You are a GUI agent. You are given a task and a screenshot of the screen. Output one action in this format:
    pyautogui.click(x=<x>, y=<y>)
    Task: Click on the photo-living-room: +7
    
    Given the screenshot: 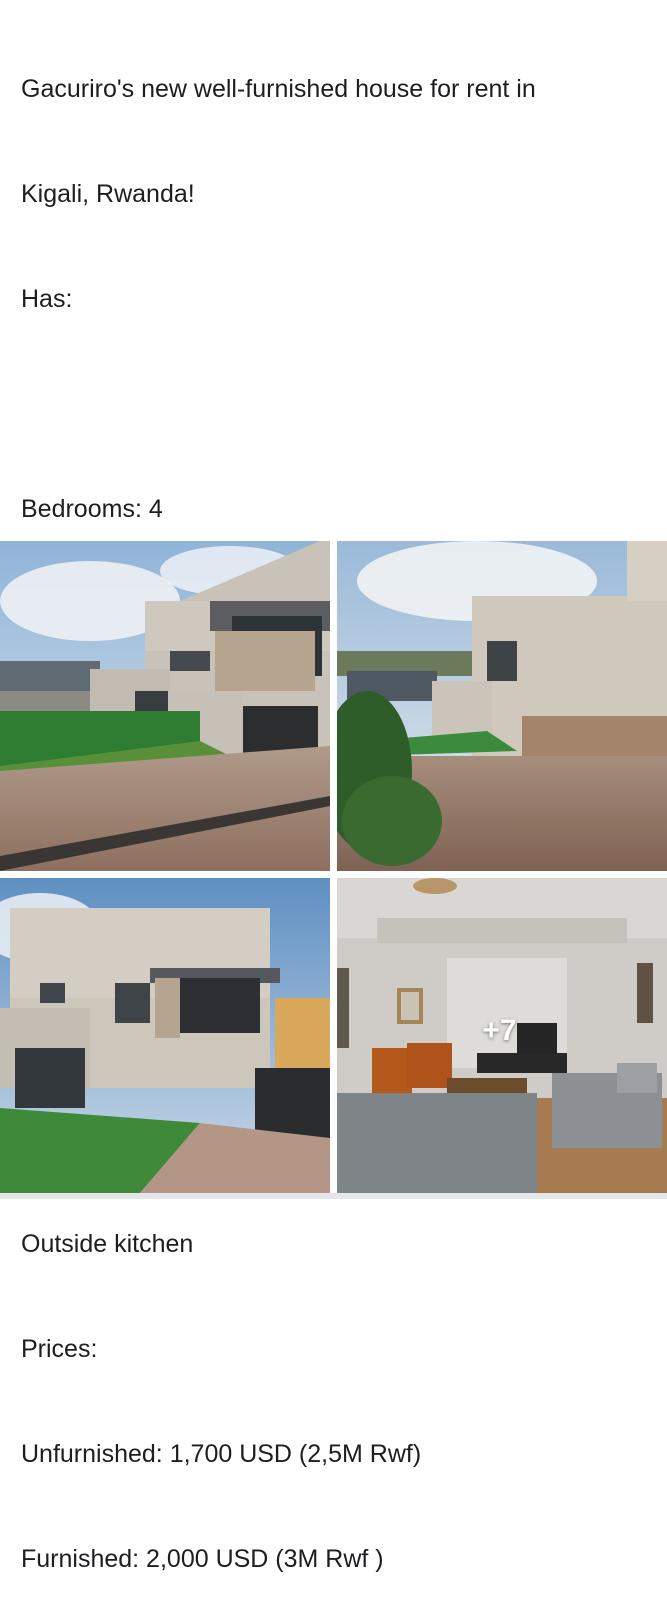 What is the action you would take?
    pyautogui.click(x=502, y=1035)
    